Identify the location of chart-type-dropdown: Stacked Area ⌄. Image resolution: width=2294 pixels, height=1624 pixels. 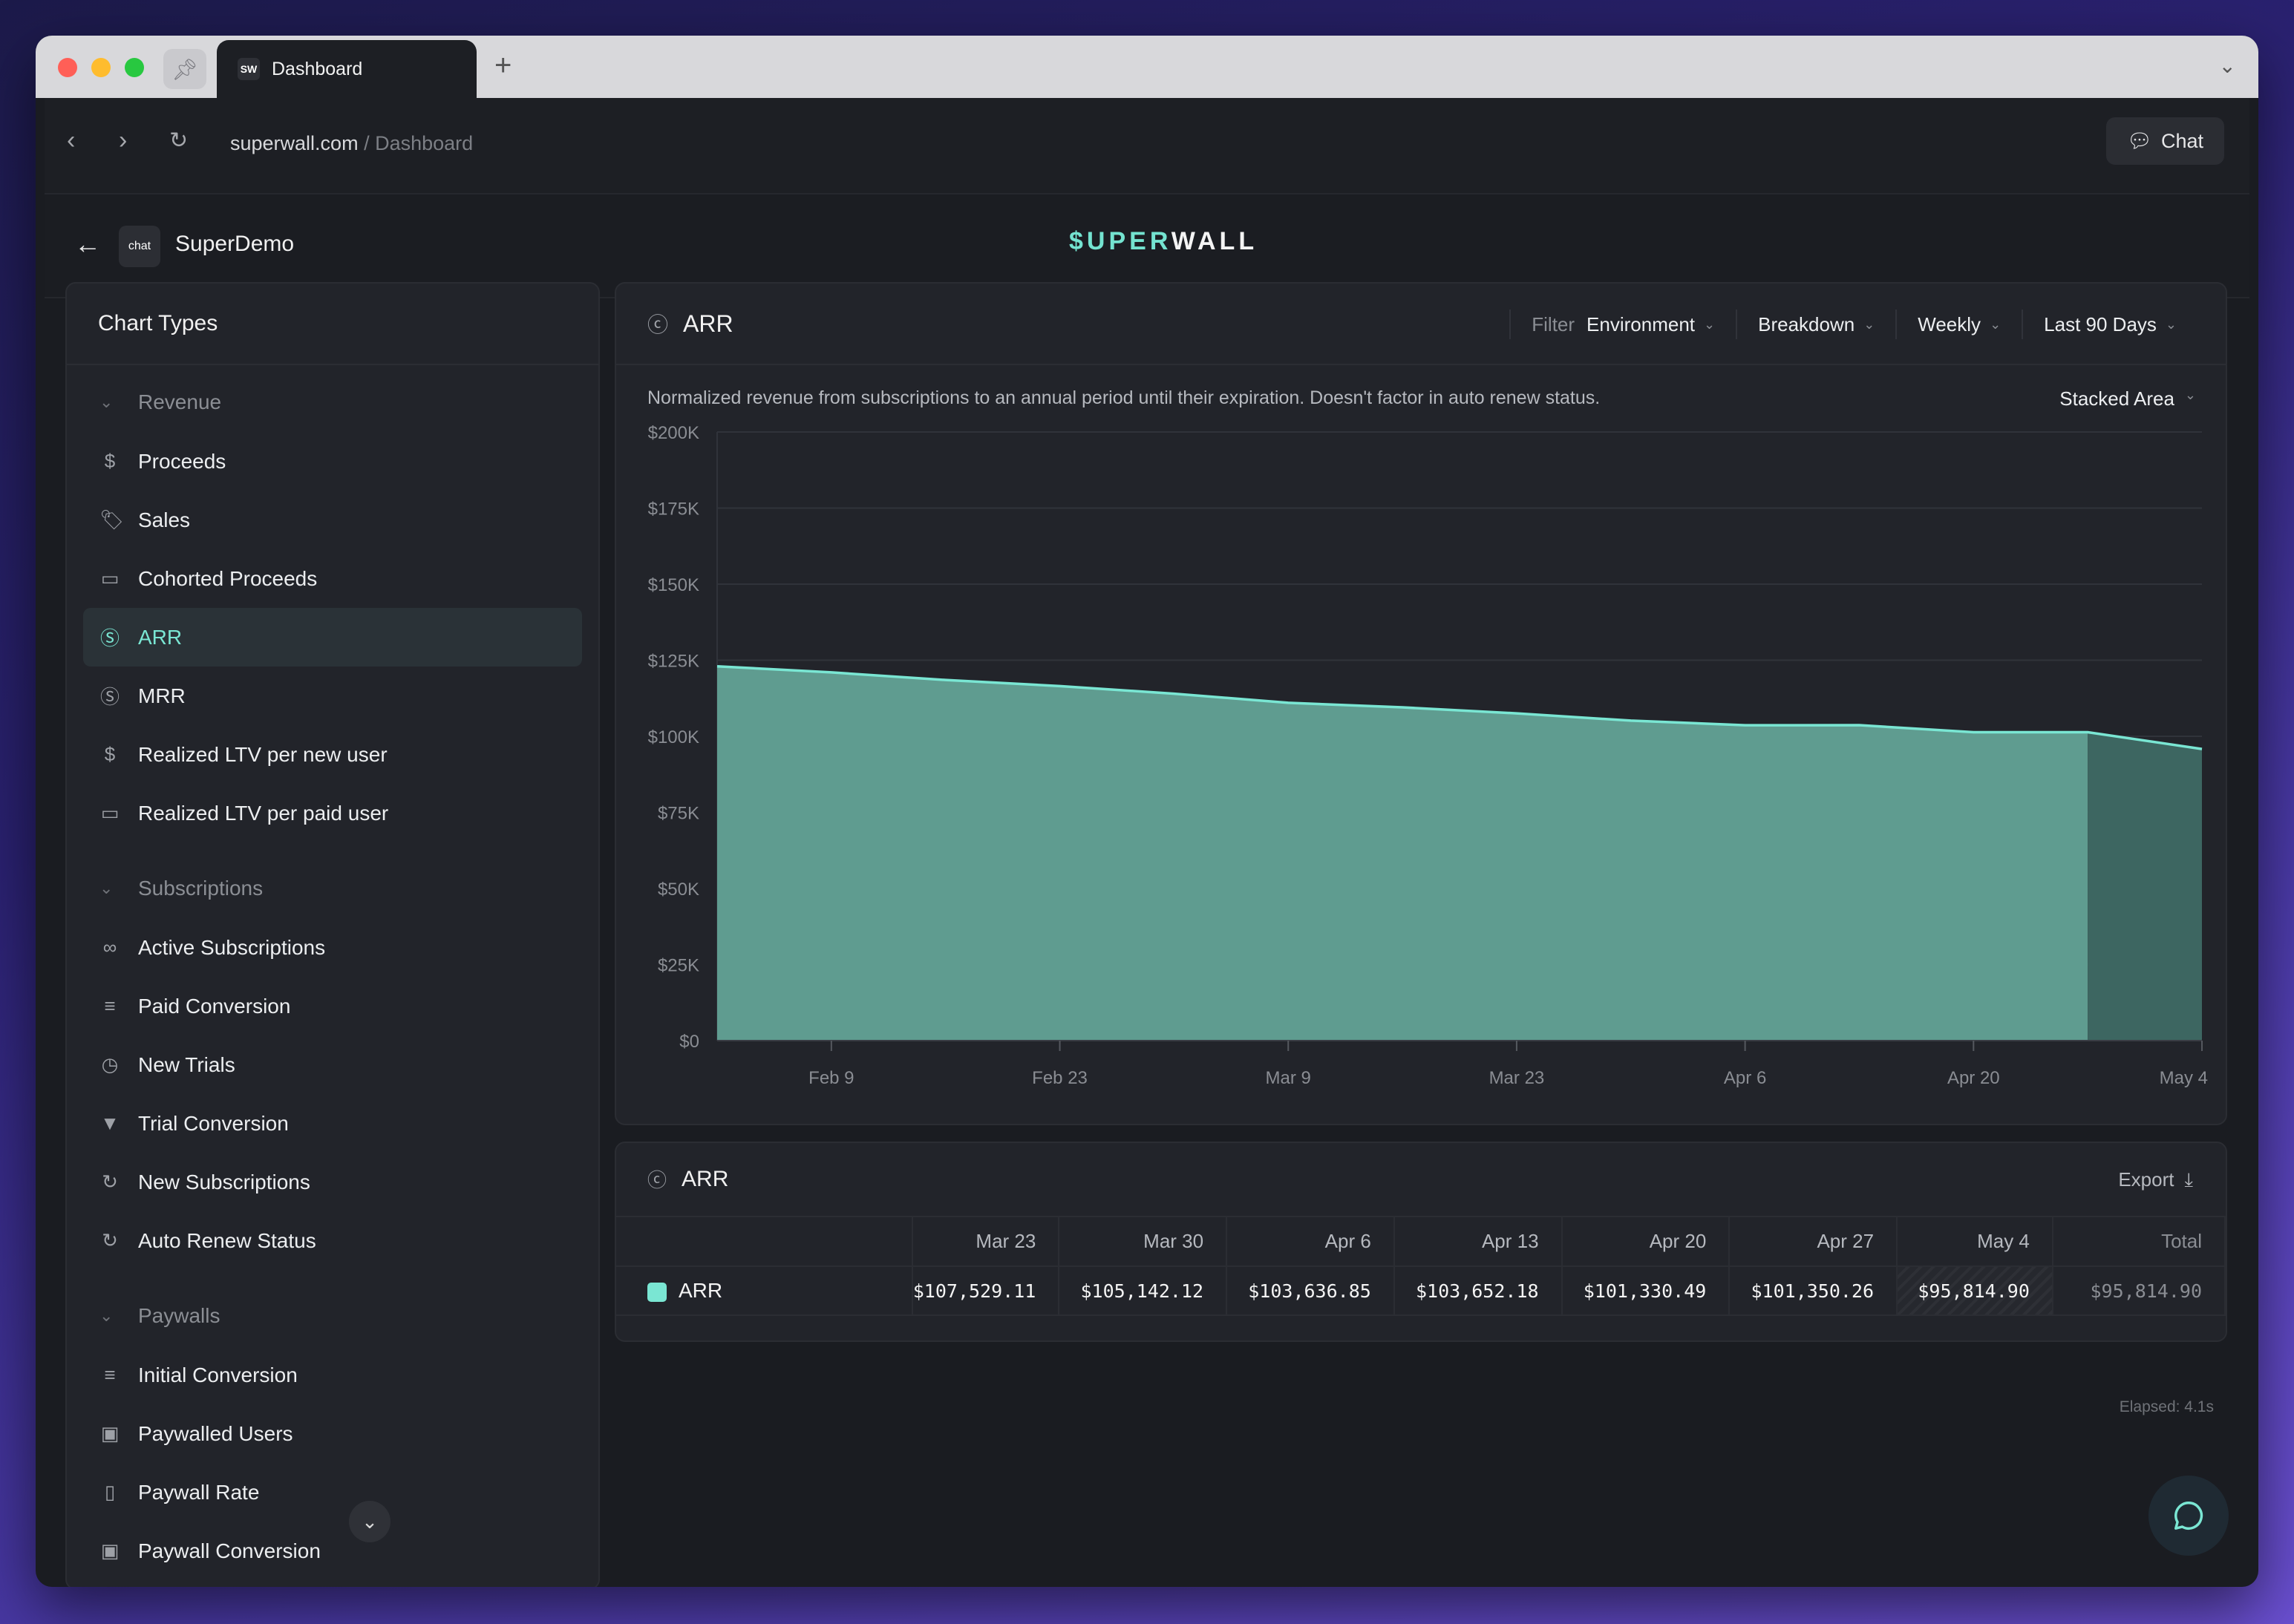
(2127, 399).